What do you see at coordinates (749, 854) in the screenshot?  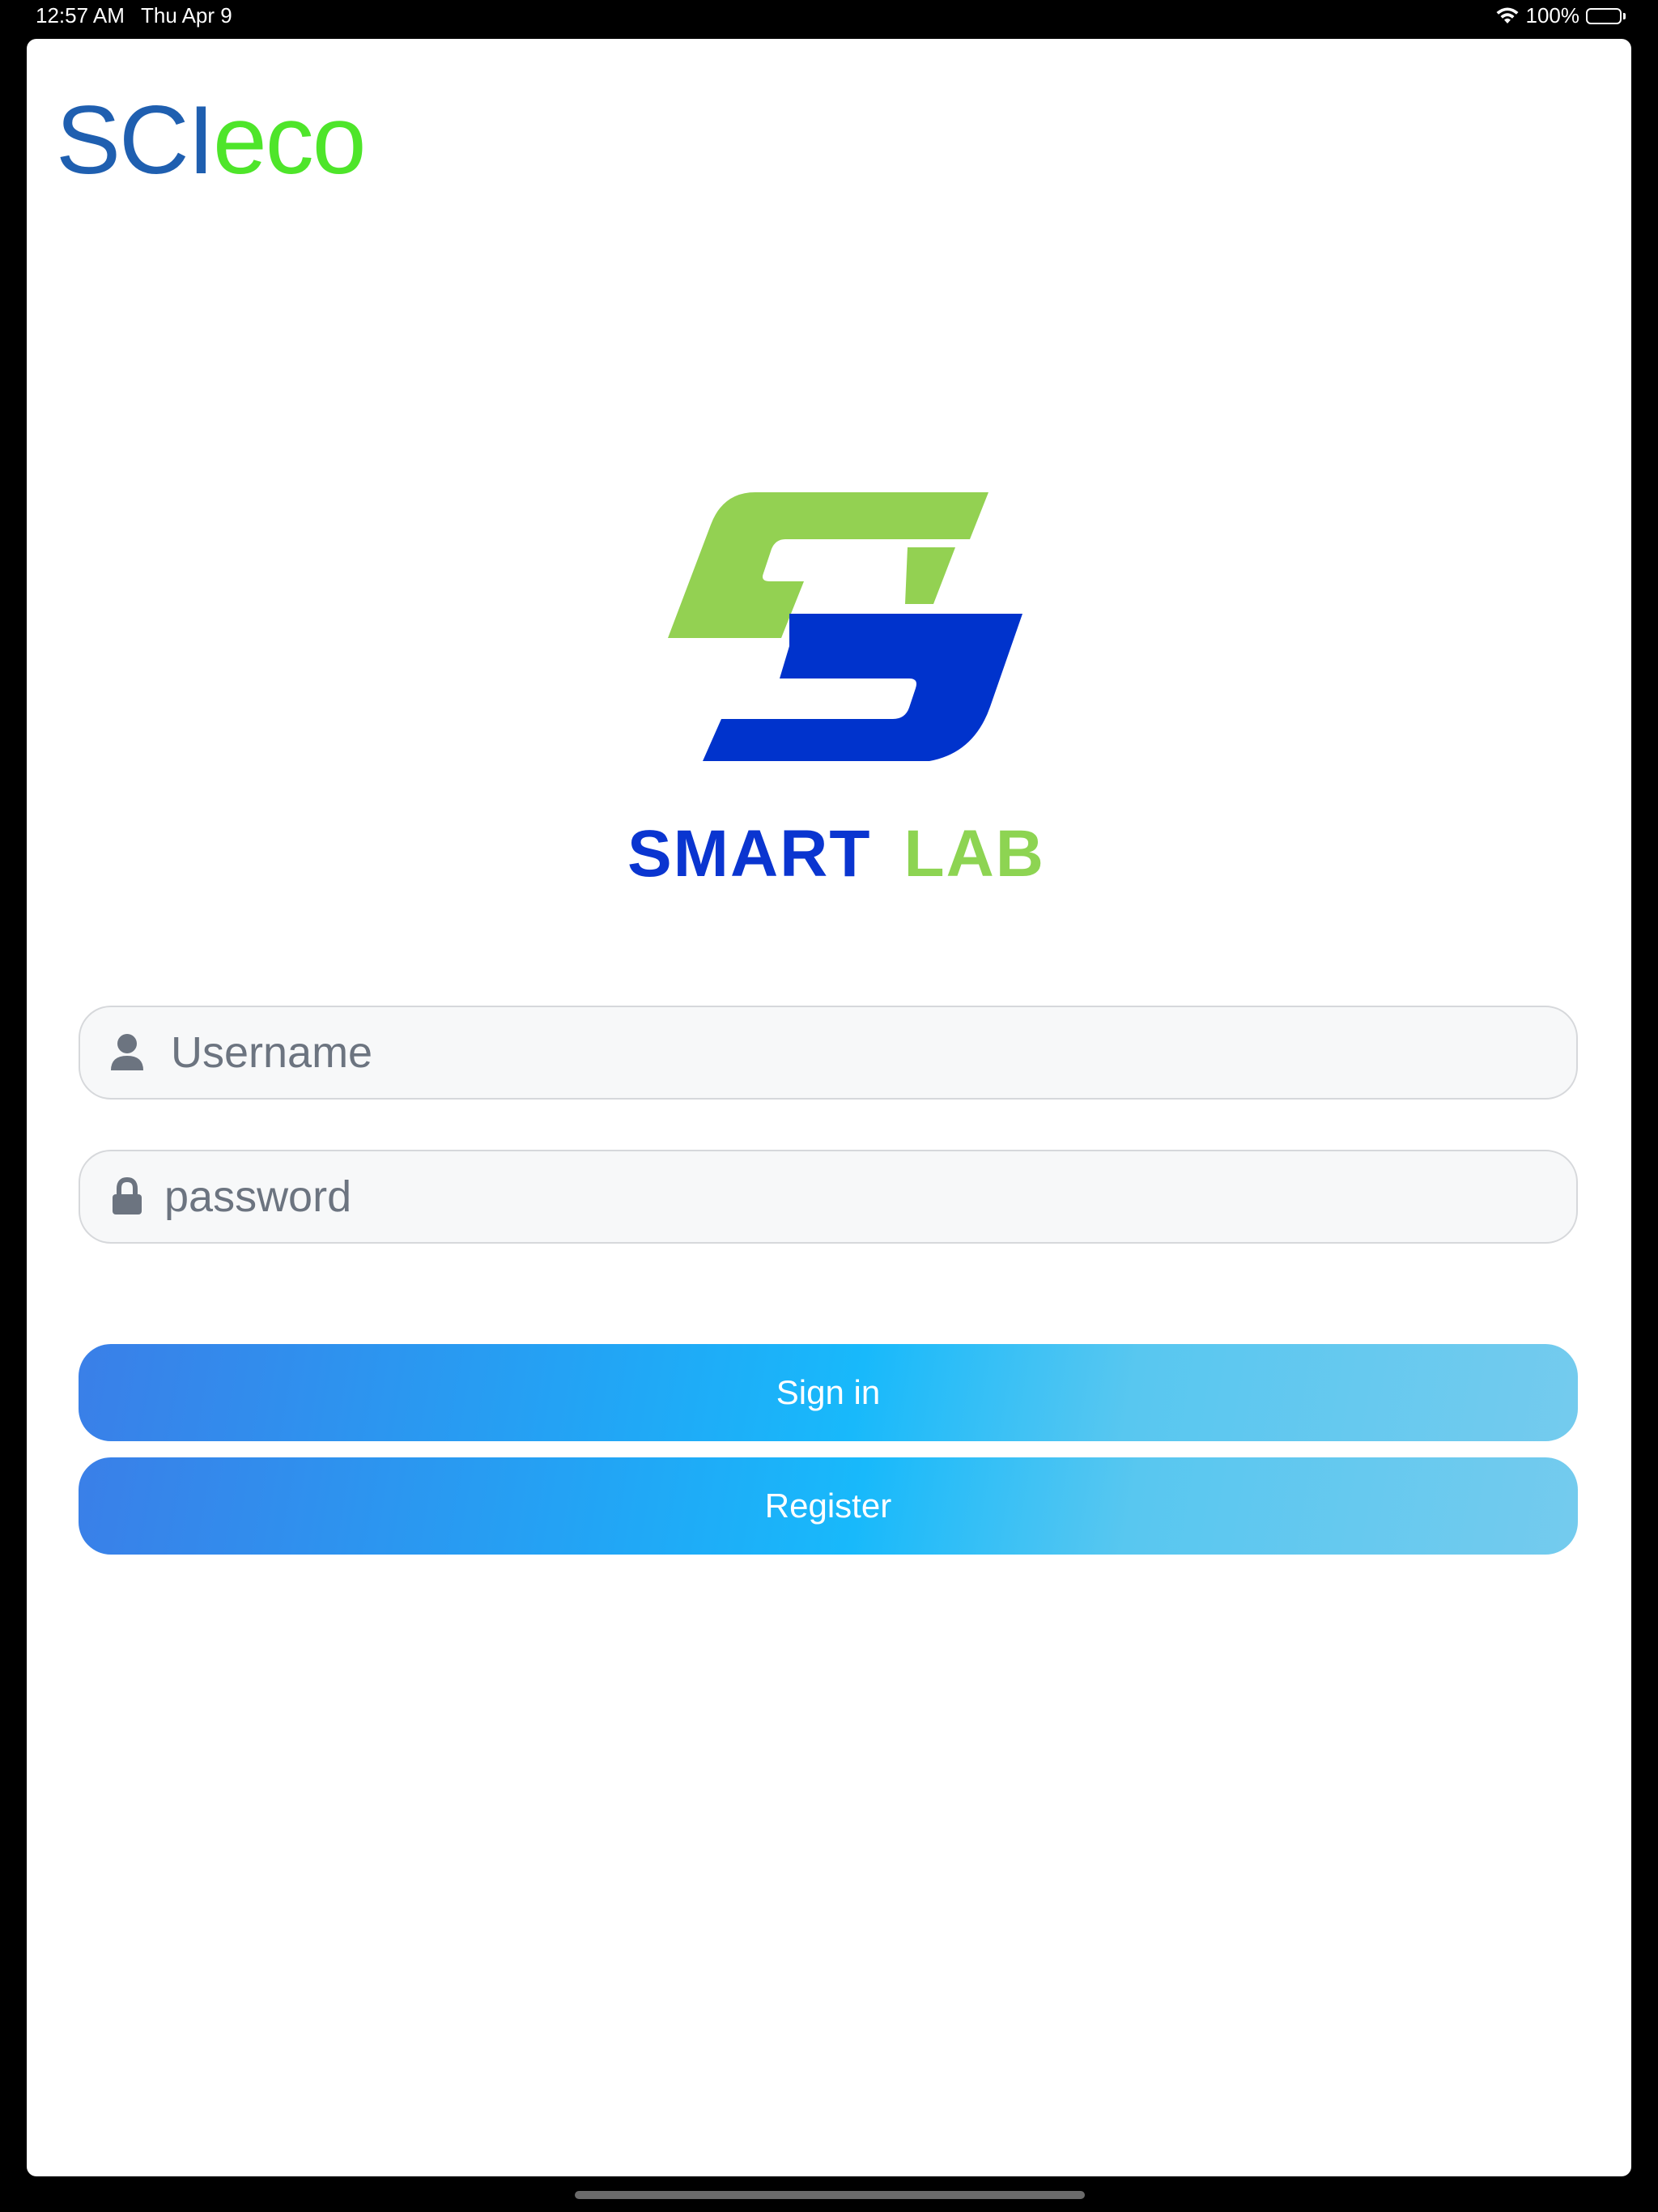 I see `app-name-smart: SMART` at bounding box center [749, 854].